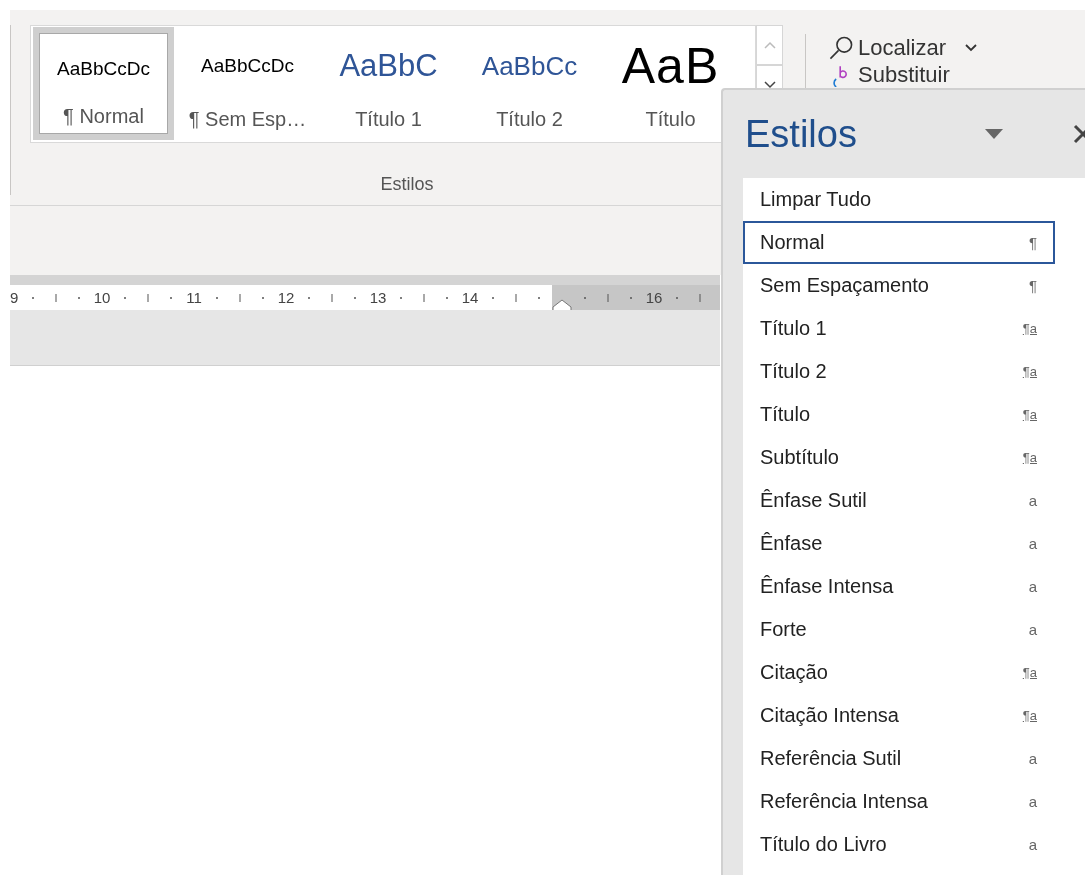  I want to click on style-list-item: Título do Livro a, so click(899, 844).